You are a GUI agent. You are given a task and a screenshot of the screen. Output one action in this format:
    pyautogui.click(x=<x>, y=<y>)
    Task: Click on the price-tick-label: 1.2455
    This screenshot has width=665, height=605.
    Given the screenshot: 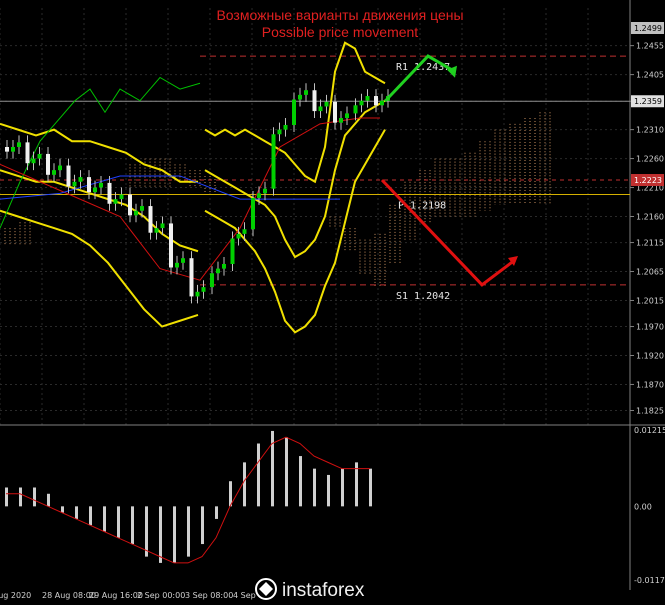 What is the action you would take?
    pyautogui.click(x=650, y=46)
    